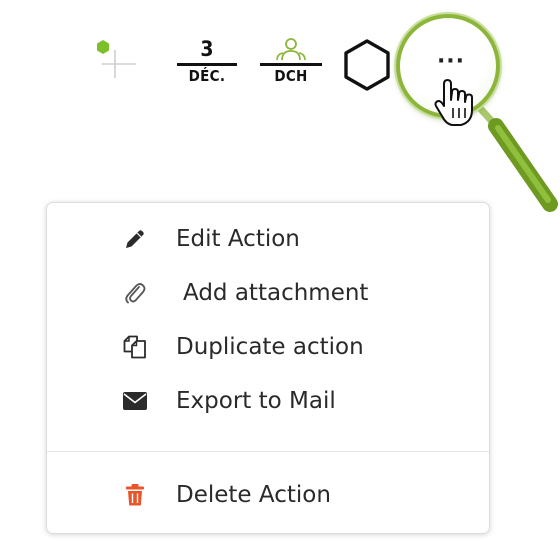 This screenshot has width=560, height=541. I want to click on hexagon-status-icon, so click(367, 65).